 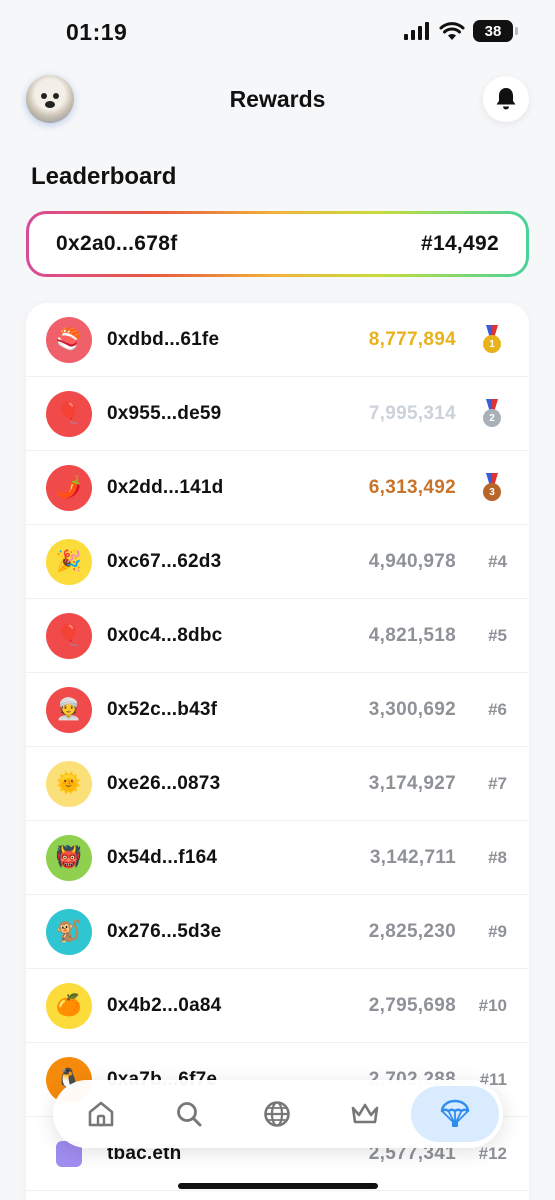 What do you see at coordinates (164, 561) in the screenshot?
I see `row-address: 0xc67...62d3` at bounding box center [164, 561].